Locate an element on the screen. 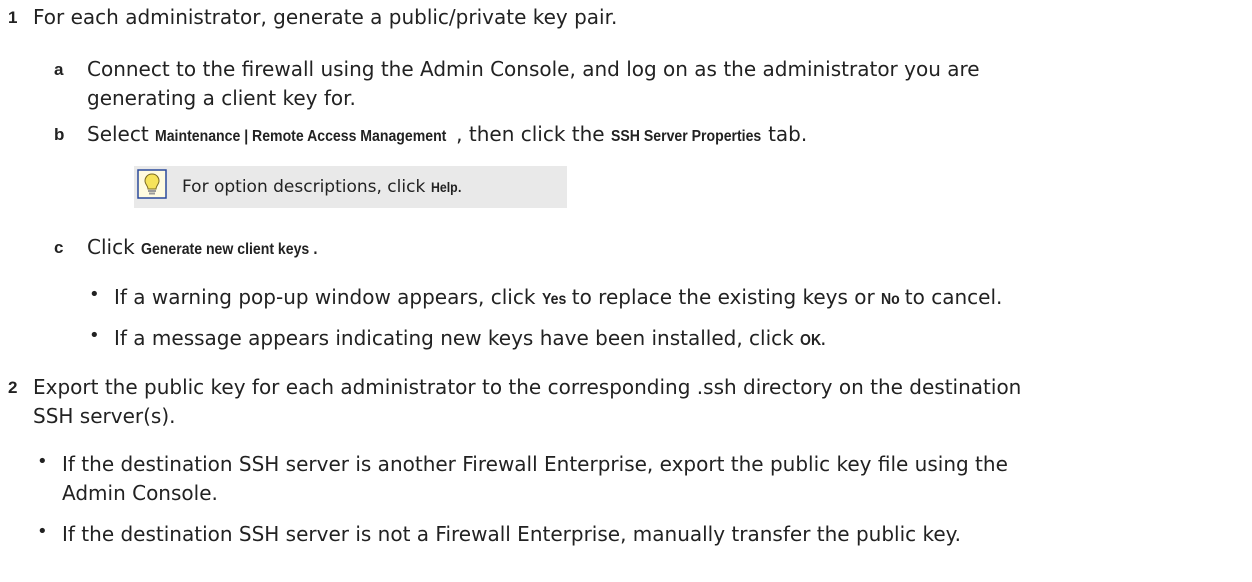 This screenshot has height=582, width=1252. ui-ok-label: OK is located at coordinates (811, 340).